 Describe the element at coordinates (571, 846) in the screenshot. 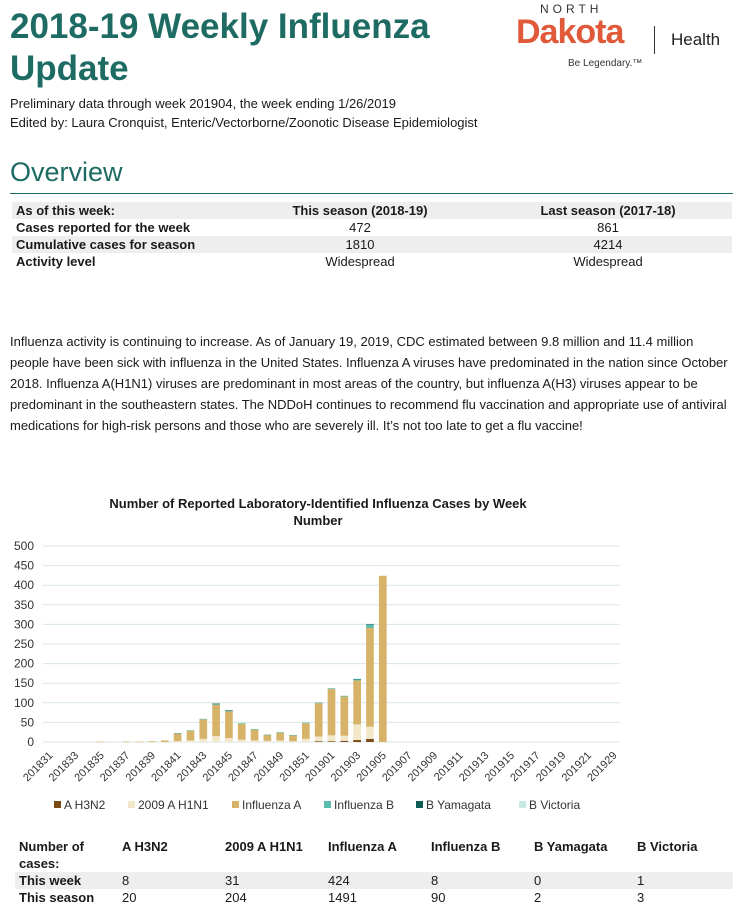

I see `header-b-yamagata: B Yamagata` at that location.